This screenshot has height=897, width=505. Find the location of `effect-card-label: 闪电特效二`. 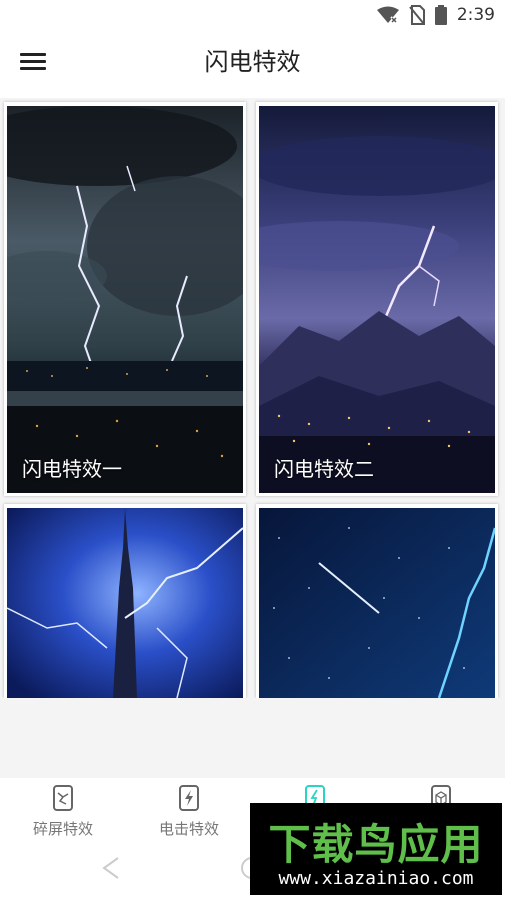

effect-card-label: 闪电特效二 is located at coordinates (324, 469).